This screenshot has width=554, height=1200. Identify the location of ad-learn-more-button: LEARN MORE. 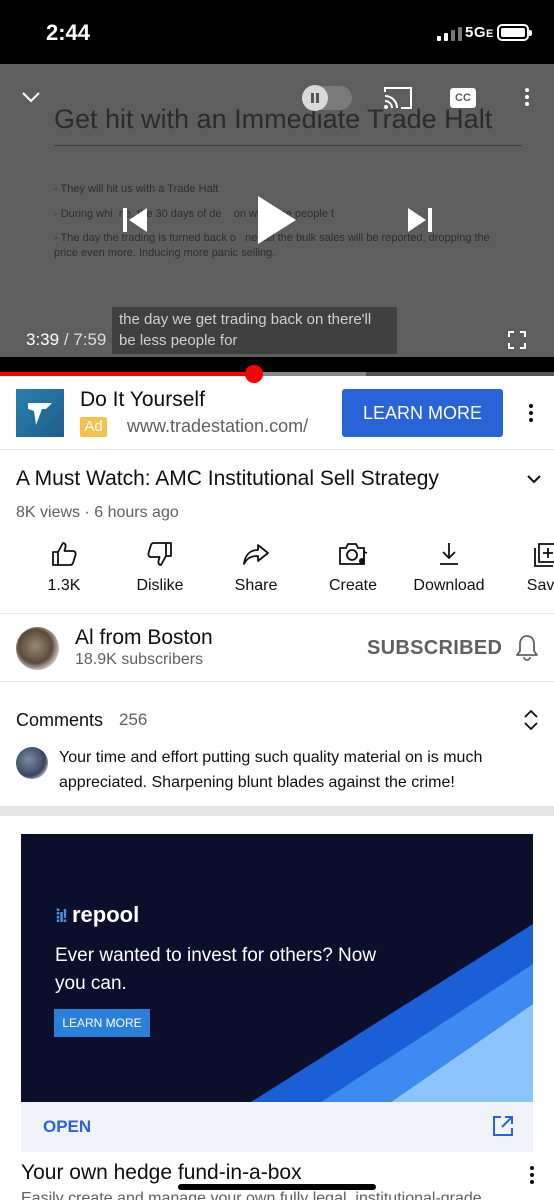
(102, 1023).